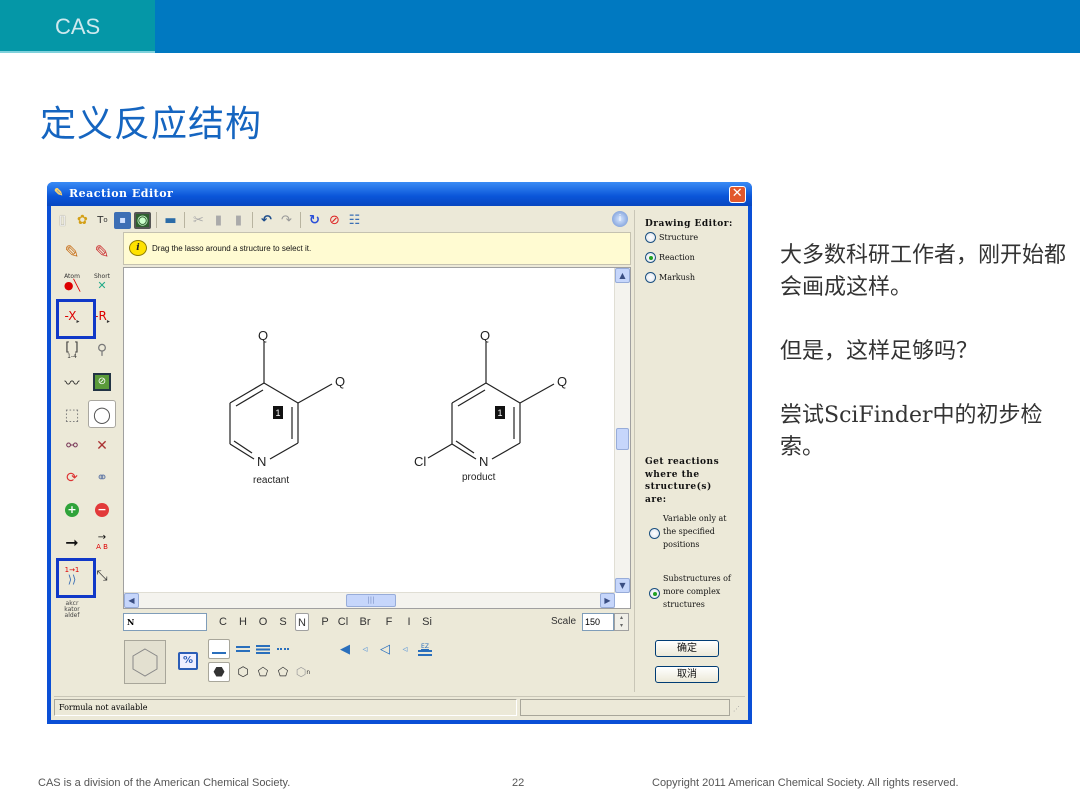  Describe the element at coordinates (142, 220) in the screenshot. I see `template-icon: ◉` at that location.